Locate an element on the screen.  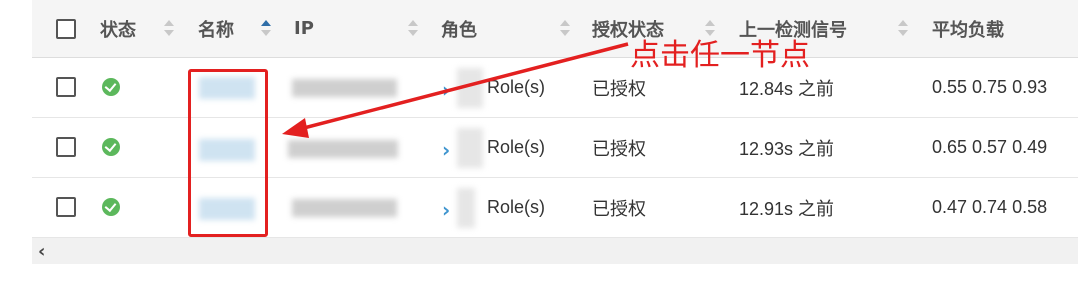
column-header-ip: IP is located at coordinates (304, 28).